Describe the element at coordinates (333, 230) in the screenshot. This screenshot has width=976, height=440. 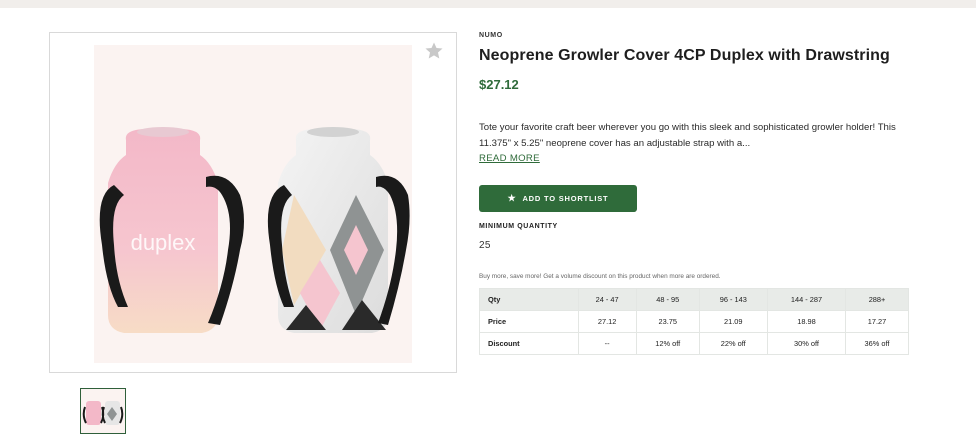
I see `marble-growler-cover` at that location.